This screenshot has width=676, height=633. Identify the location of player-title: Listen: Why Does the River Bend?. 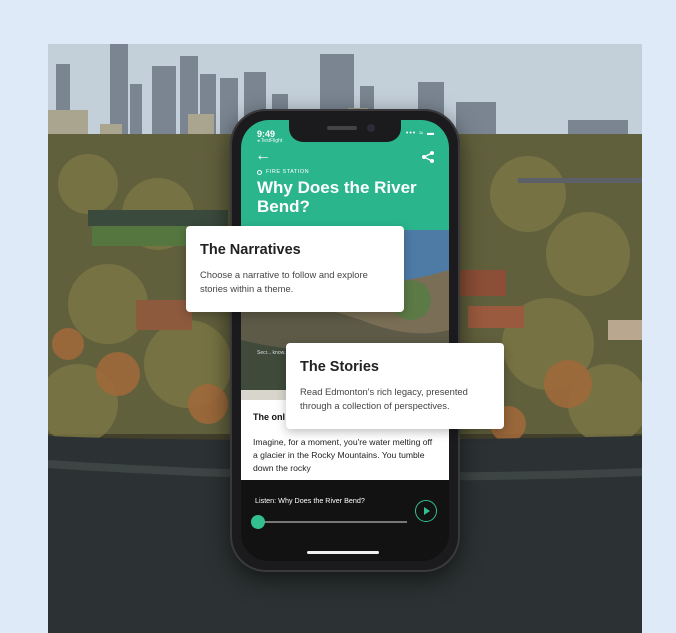
(310, 500).